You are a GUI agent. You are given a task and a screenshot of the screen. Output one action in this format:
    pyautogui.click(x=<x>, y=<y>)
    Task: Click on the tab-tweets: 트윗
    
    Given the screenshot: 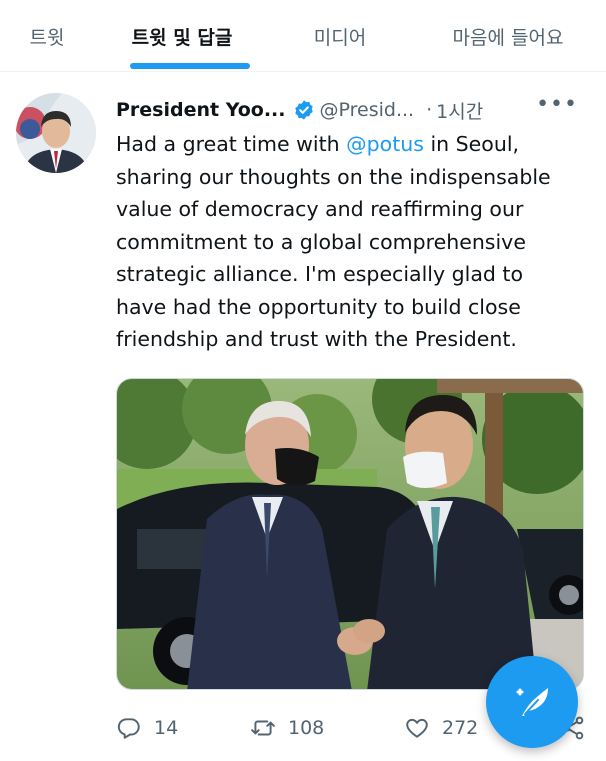 What is the action you would take?
    pyautogui.click(x=47, y=36)
    